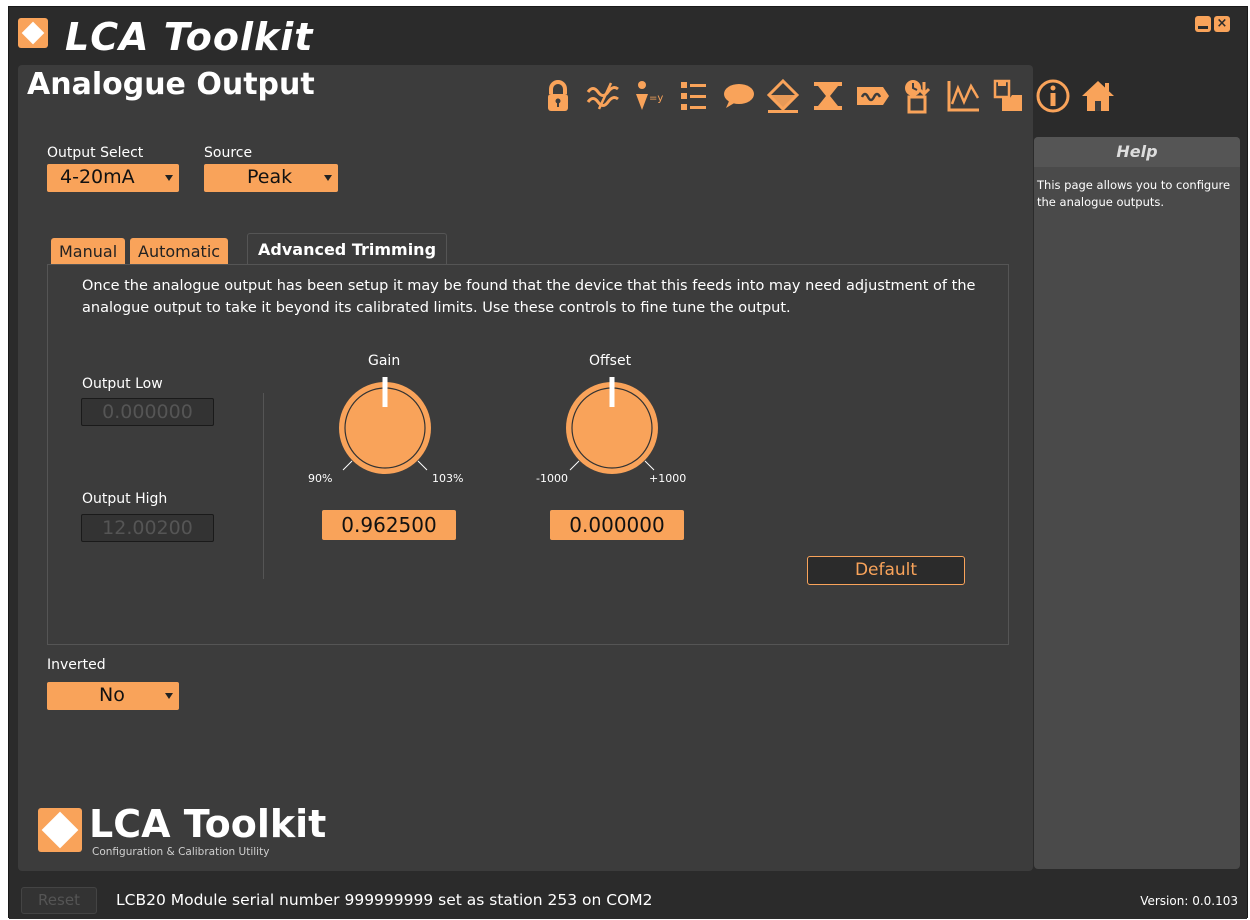  I want to click on inverted-label: Inverted, so click(76, 665).